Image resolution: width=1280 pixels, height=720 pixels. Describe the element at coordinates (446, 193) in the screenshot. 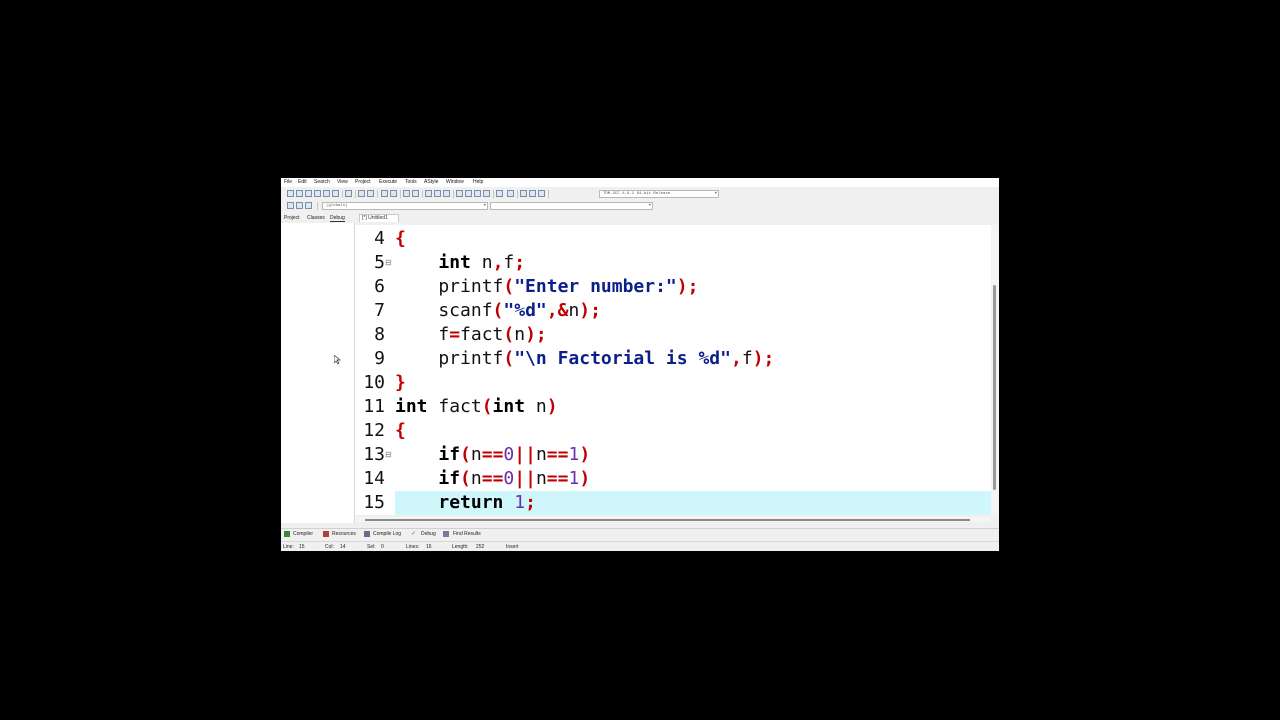

I see `bookmark-icon` at that location.